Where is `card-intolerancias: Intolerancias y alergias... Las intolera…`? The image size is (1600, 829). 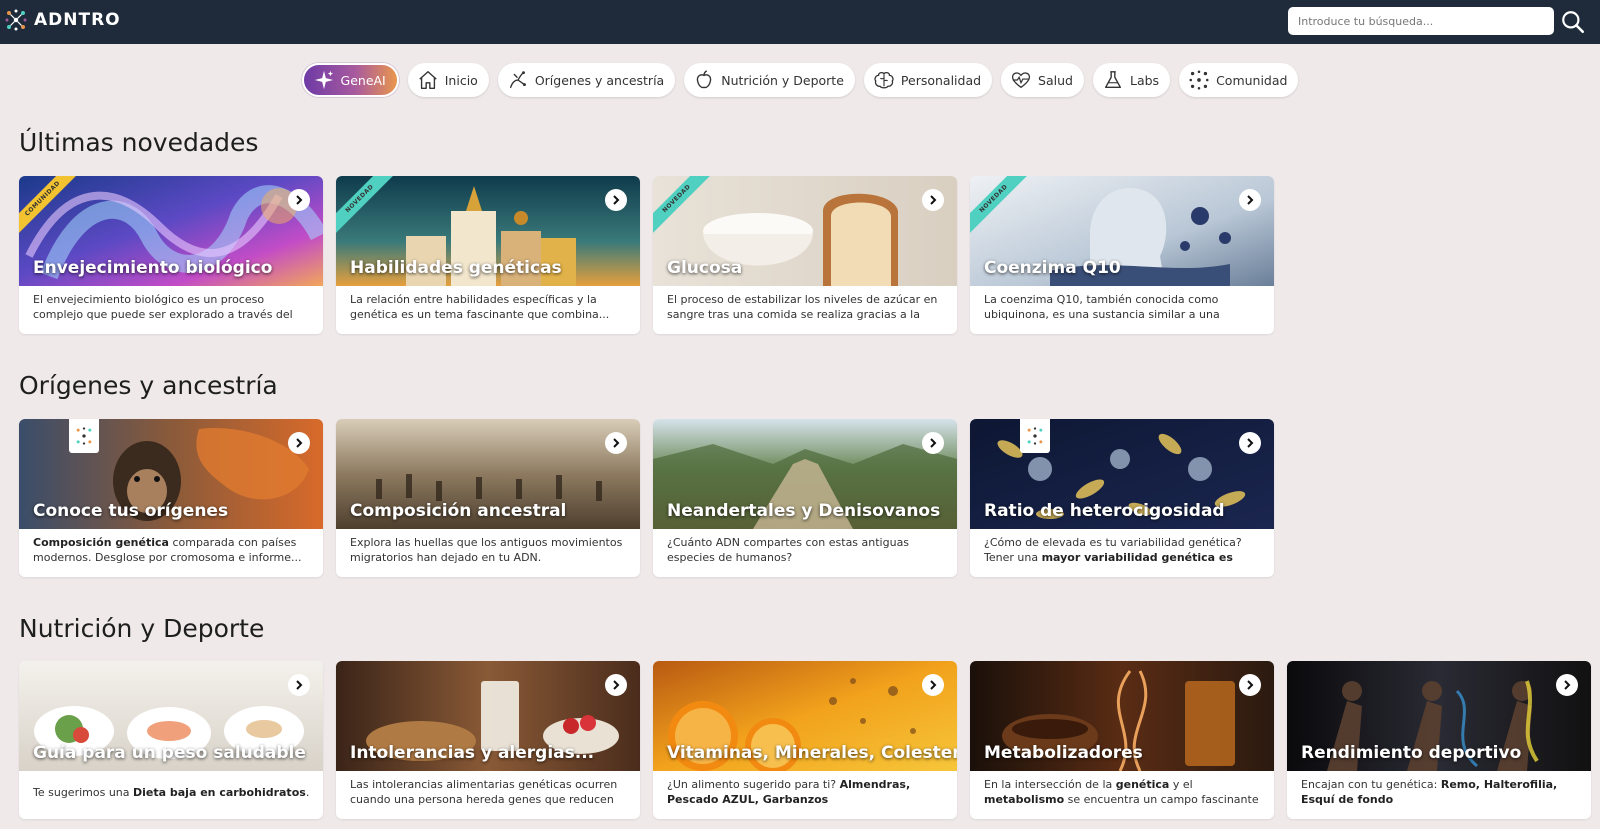 card-intolerancias: Intolerancias y alergias... Las intolera… is located at coordinates (488, 740).